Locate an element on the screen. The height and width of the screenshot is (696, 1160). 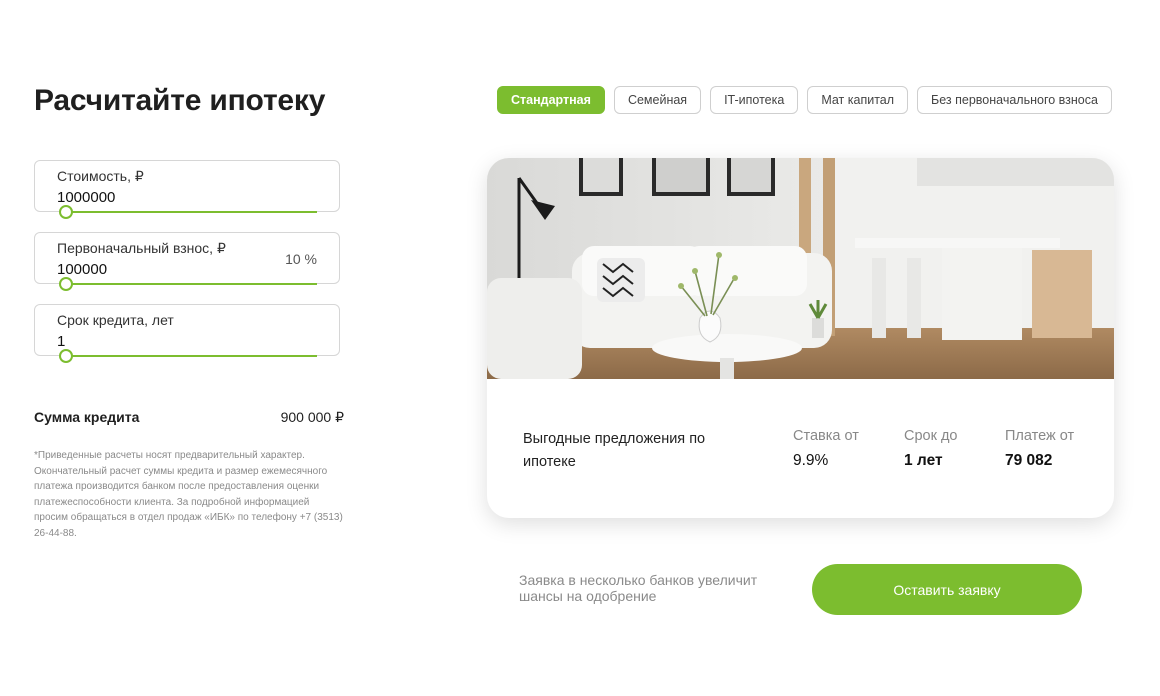
loan-sum-label: Сумма кредита is located at coordinates (87, 417).